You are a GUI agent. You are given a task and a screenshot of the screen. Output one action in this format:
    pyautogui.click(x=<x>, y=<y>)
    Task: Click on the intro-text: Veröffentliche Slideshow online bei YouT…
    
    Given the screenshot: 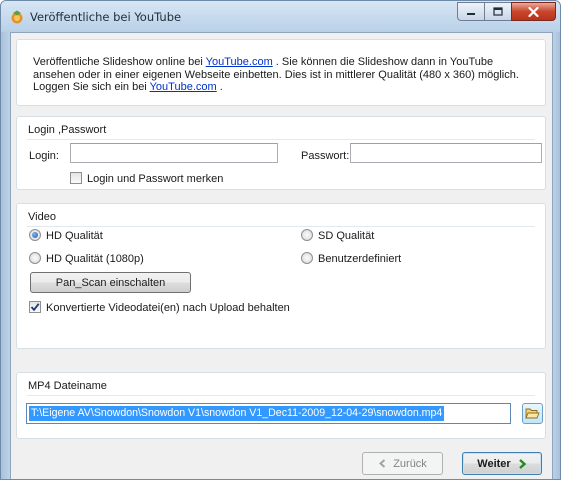 What is the action you would take?
    pyautogui.click(x=285, y=75)
    